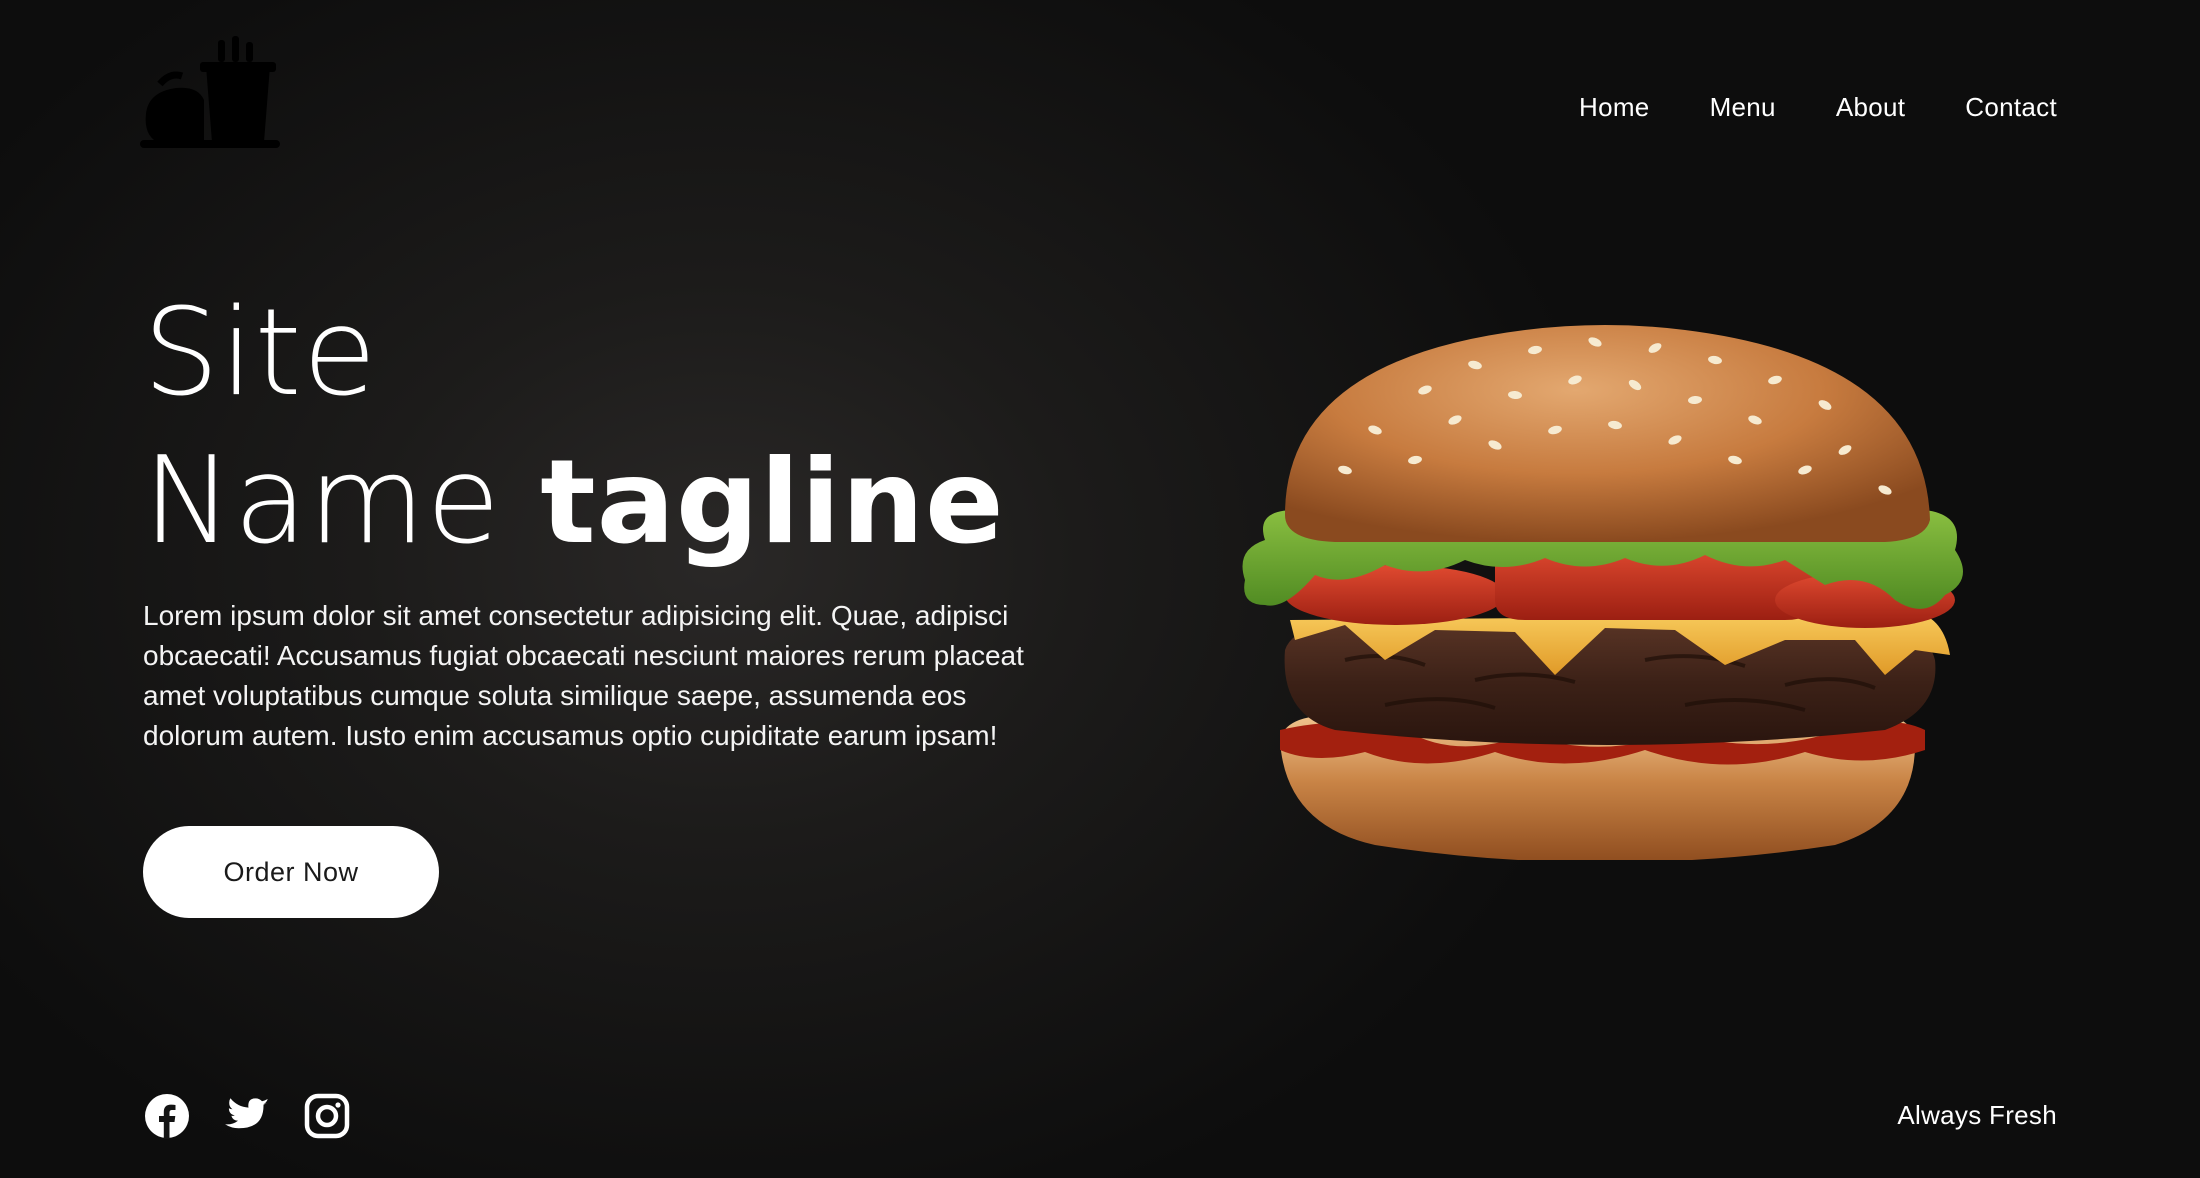 The width and height of the screenshot is (2200, 1178). I want to click on hero-title-tagline: tagline, so click(772, 502).